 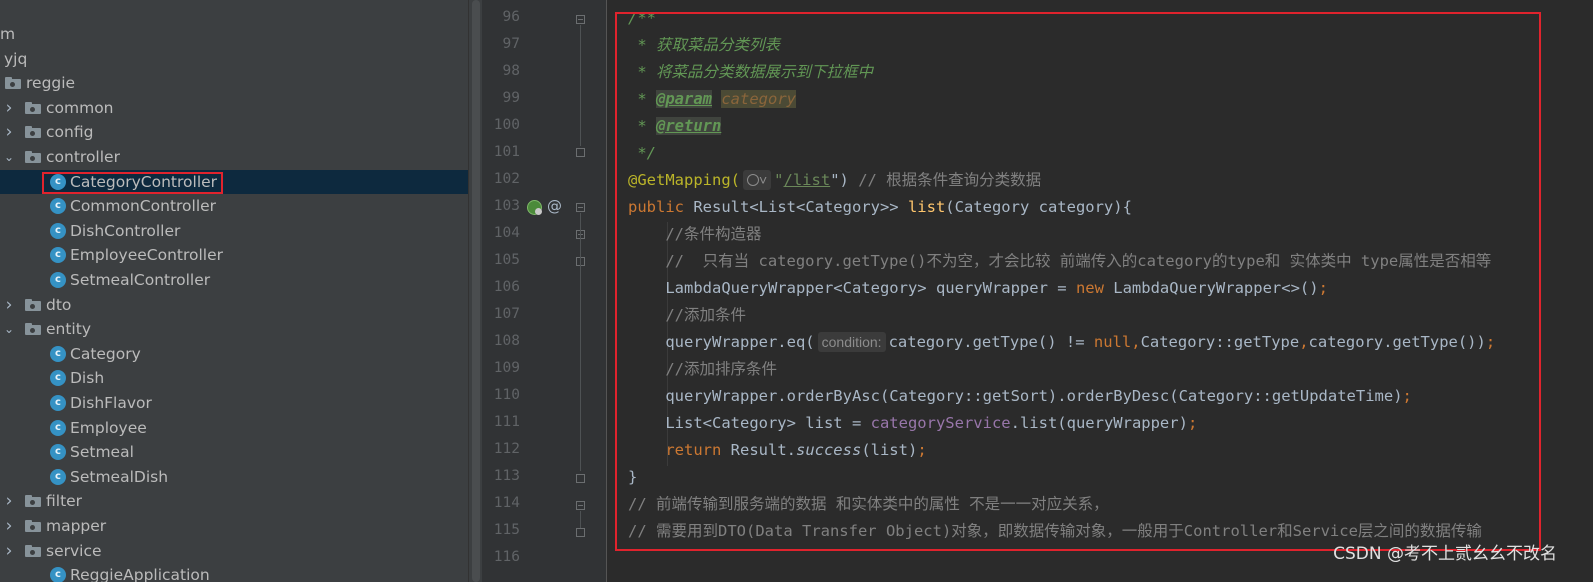 What do you see at coordinates (554, 206) in the screenshot?
I see `annotation-at-icon: @` at bounding box center [554, 206].